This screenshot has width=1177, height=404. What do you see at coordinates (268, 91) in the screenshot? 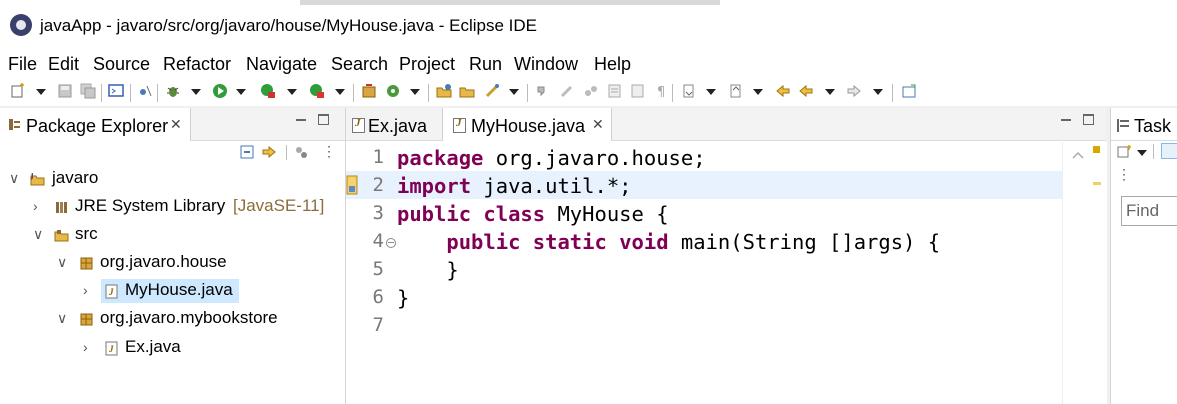
I see `coverage-icon` at bounding box center [268, 91].